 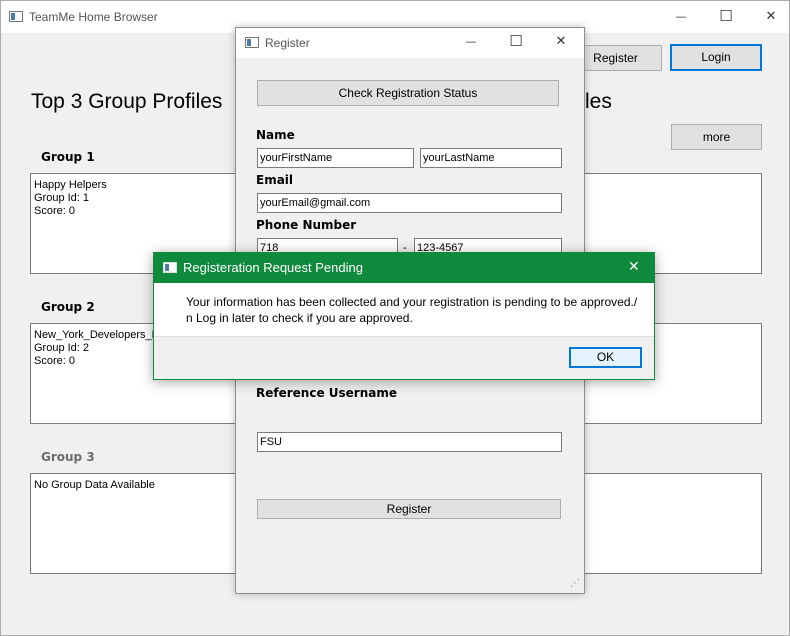 What do you see at coordinates (516, 41) in the screenshot?
I see `register-maximize-icon: ☐` at bounding box center [516, 41].